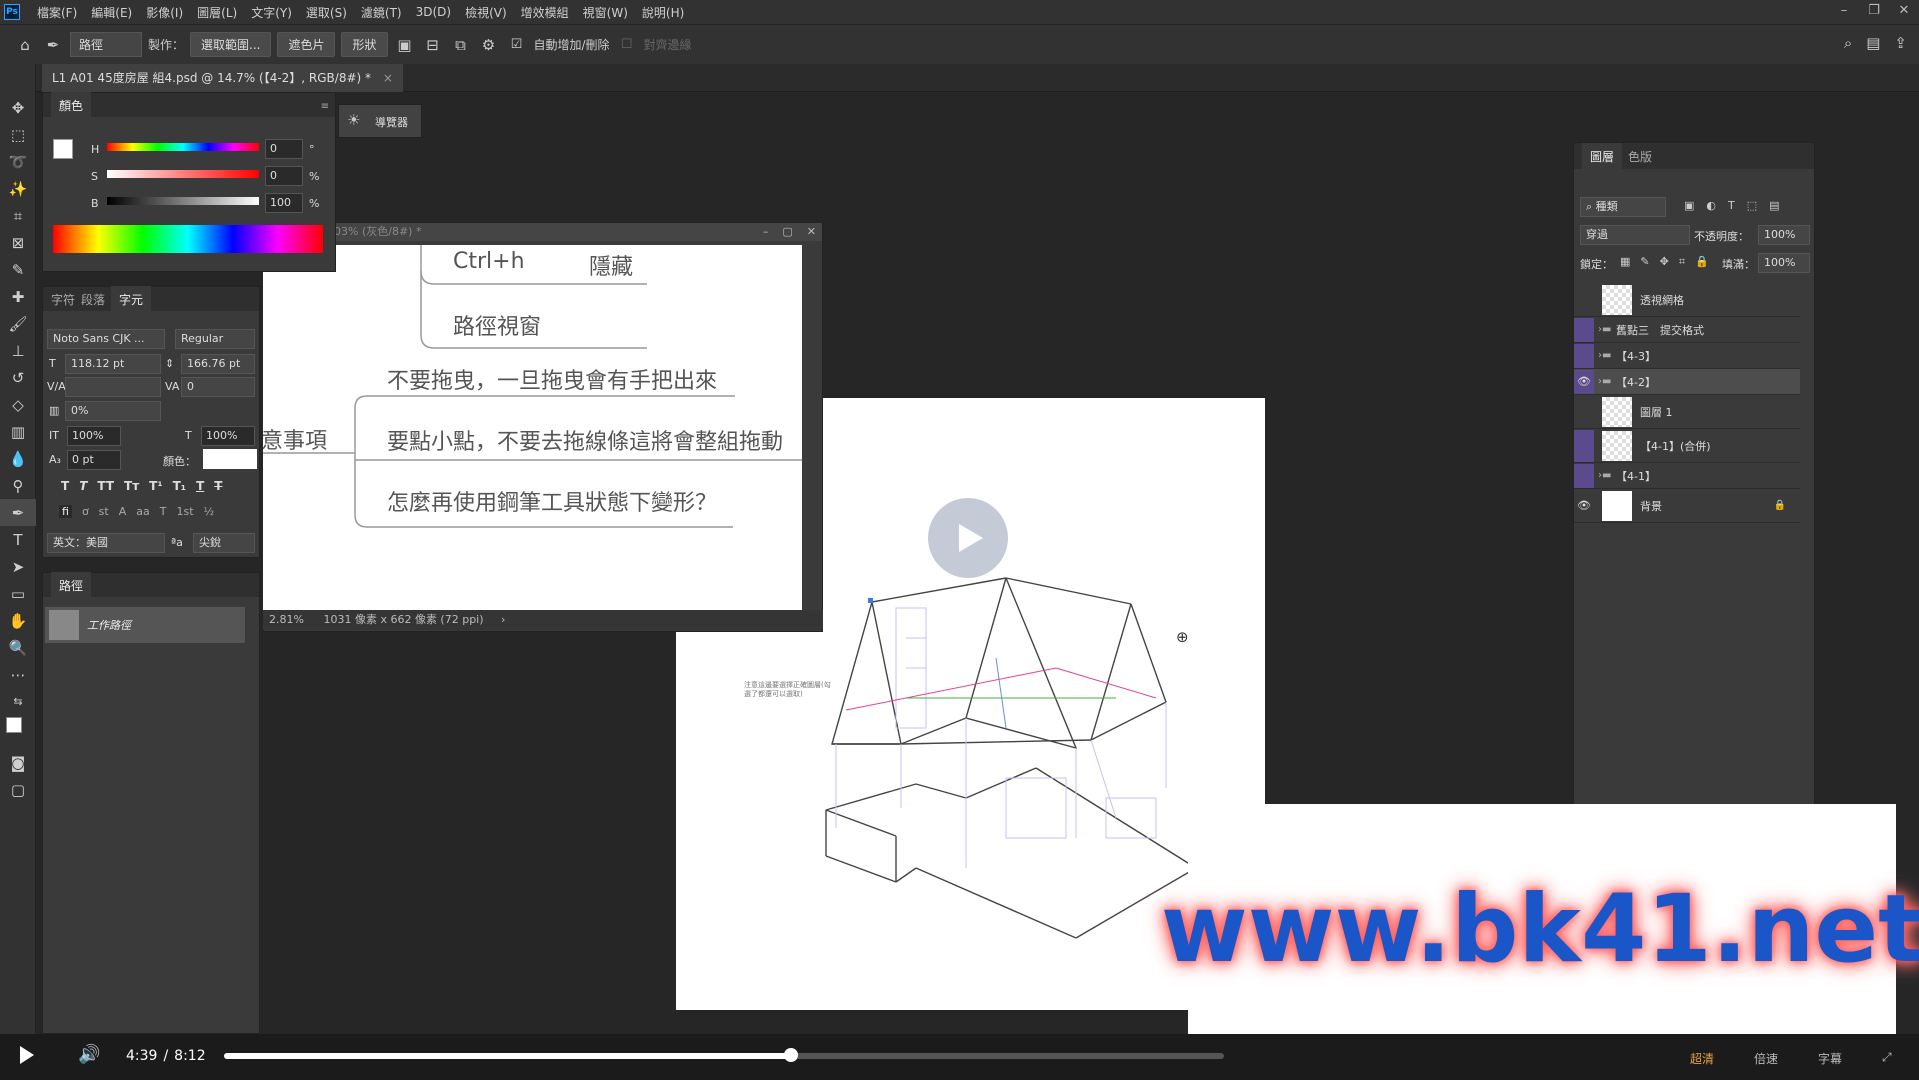 This screenshot has height=1080, width=1919. What do you see at coordinates (18, 539) in the screenshot?
I see `type-tool-icon: T` at bounding box center [18, 539].